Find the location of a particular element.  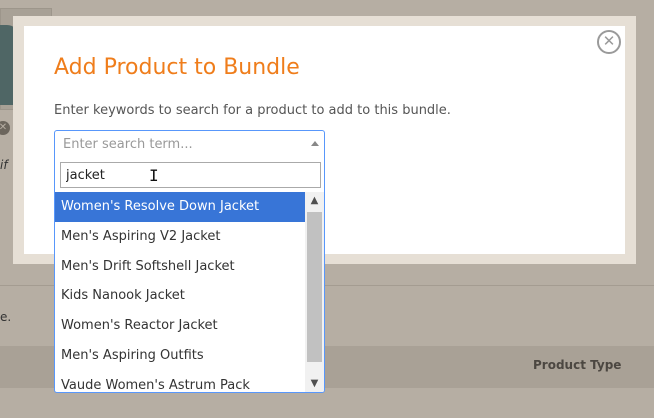

scroll-thumb is located at coordinates (314, 287).